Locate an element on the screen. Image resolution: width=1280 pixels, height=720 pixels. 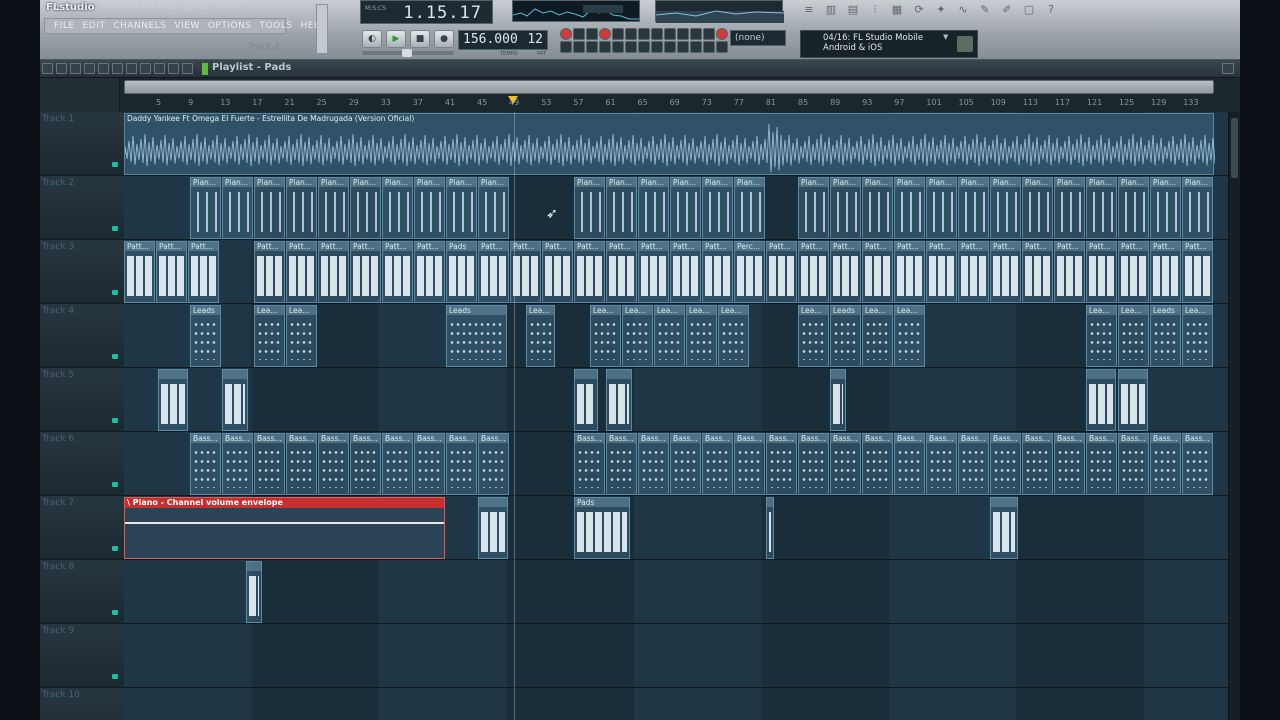
track-header: Track 2 is located at coordinates (82, 208).